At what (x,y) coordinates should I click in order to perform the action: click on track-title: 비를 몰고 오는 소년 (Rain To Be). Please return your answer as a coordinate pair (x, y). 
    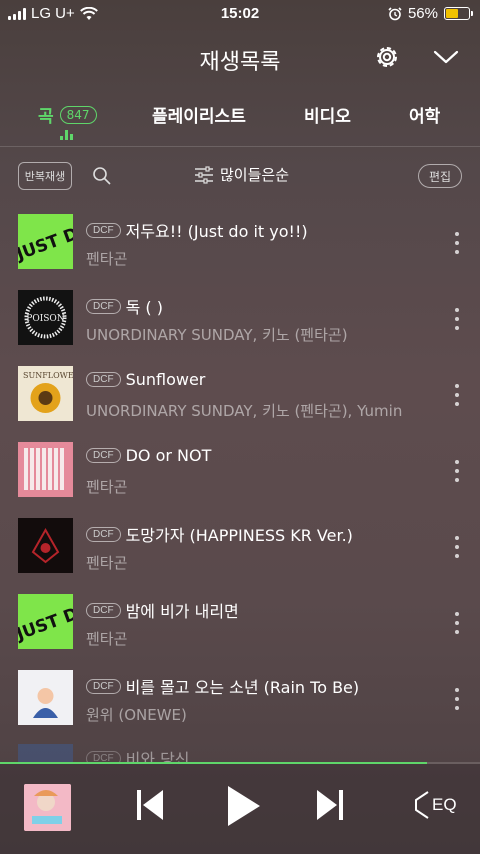
    Looking at the image, I should click on (242, 687).